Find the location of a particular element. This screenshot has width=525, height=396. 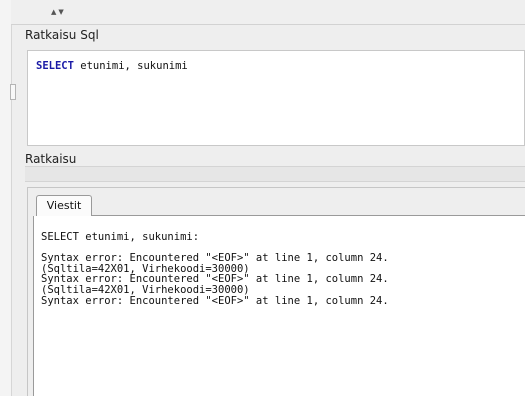

result-section-label: Ratkaisu is located at coordinates (51, 159).